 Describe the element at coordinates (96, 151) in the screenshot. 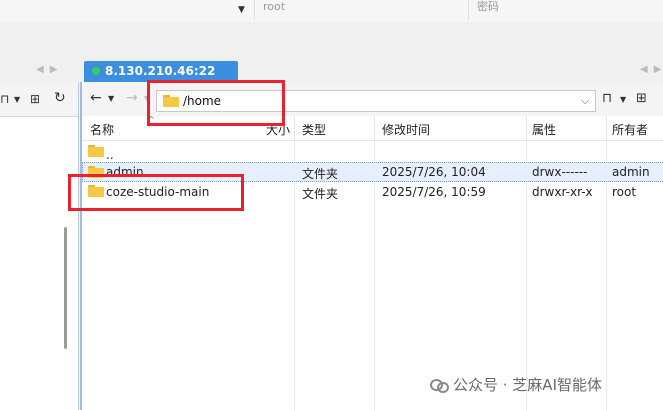

I see `folder-icon` at that location.